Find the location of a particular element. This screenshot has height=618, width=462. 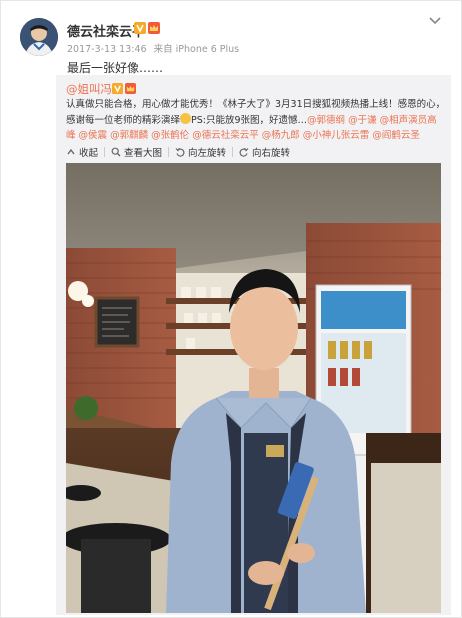

mention: @郭德纲 is located at coordinates (326, 120).